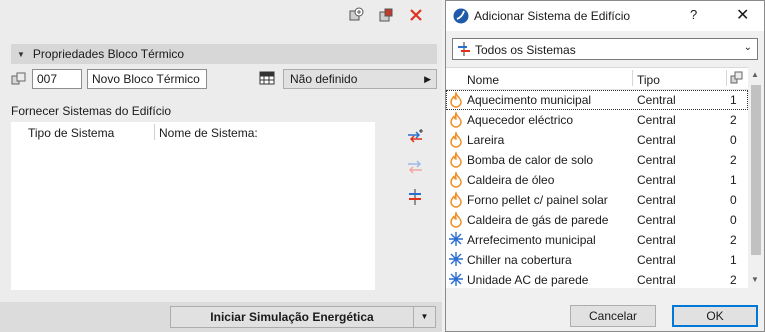 This screenshot has height=332, width=765. What do you see at coordinates (747, 47) in the screenshot?
I see `chevron-down-icon: ⌄` at bounding box center [747, 47].